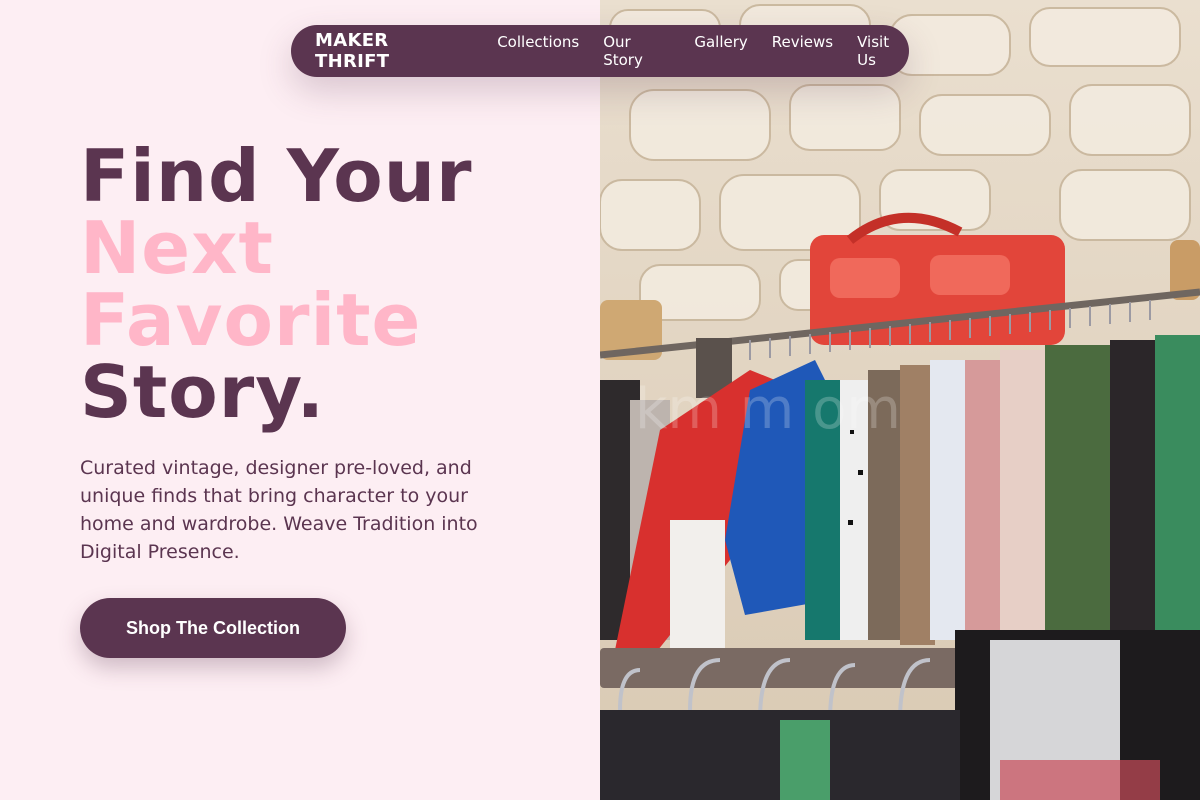 This screenshot has height=800, width=1200. I want to click on shop-collection-button: Shop The Collection, so click(213, 628).